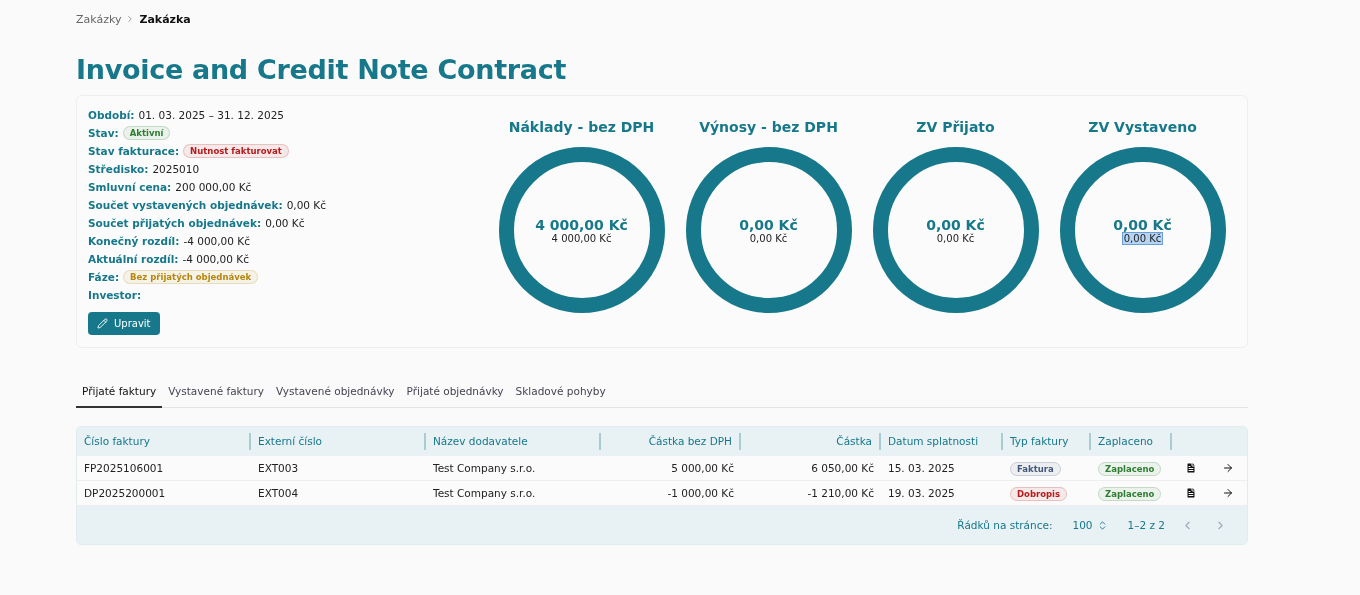  Describe the element at coordinates (146, 133) in the screenshot. I see `status-badge: Aktivní` at that location.